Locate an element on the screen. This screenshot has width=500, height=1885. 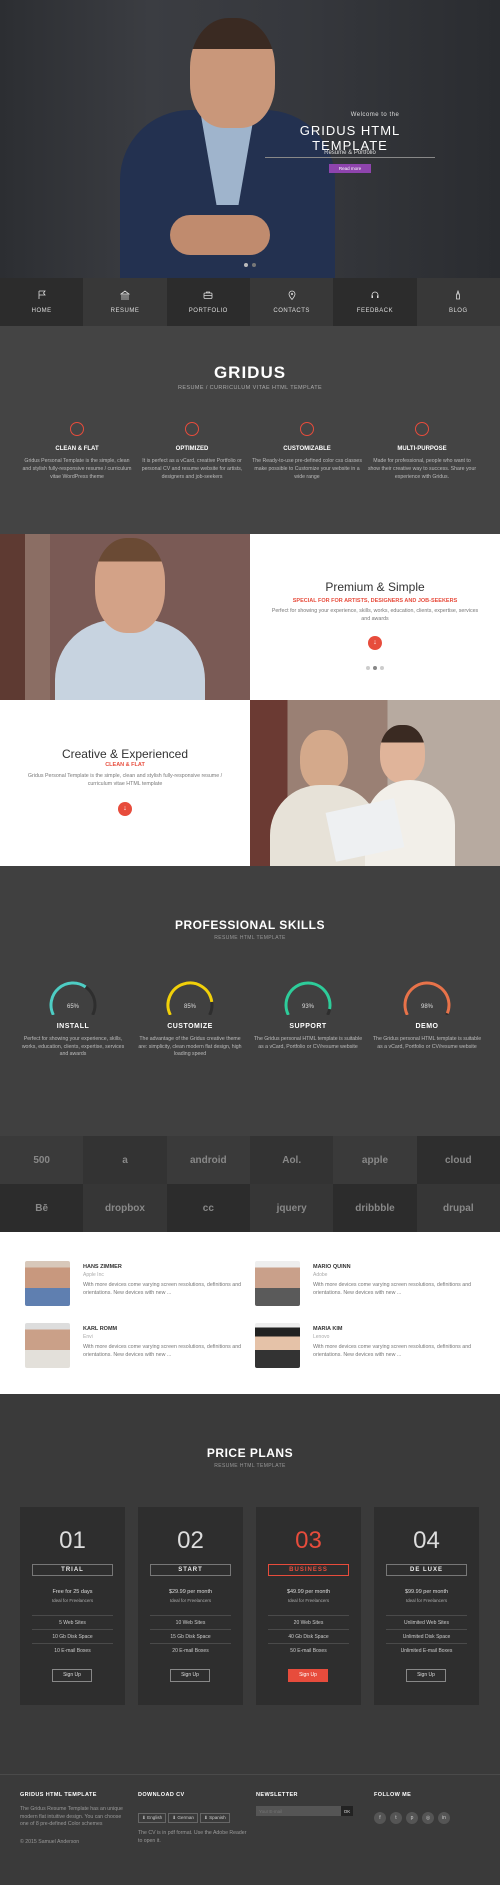
plan-feature: 10 Web Sites is located at coordinates (190, 1620).